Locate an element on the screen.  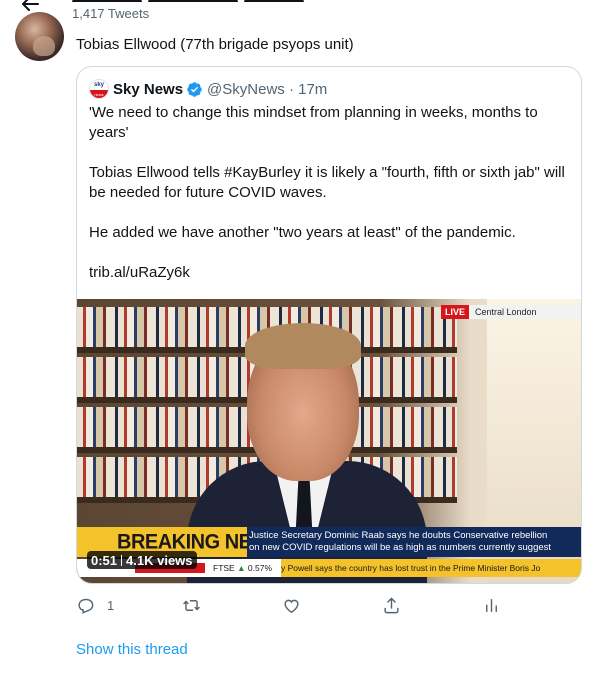
analytics-button is located at coordinates (491, 605).